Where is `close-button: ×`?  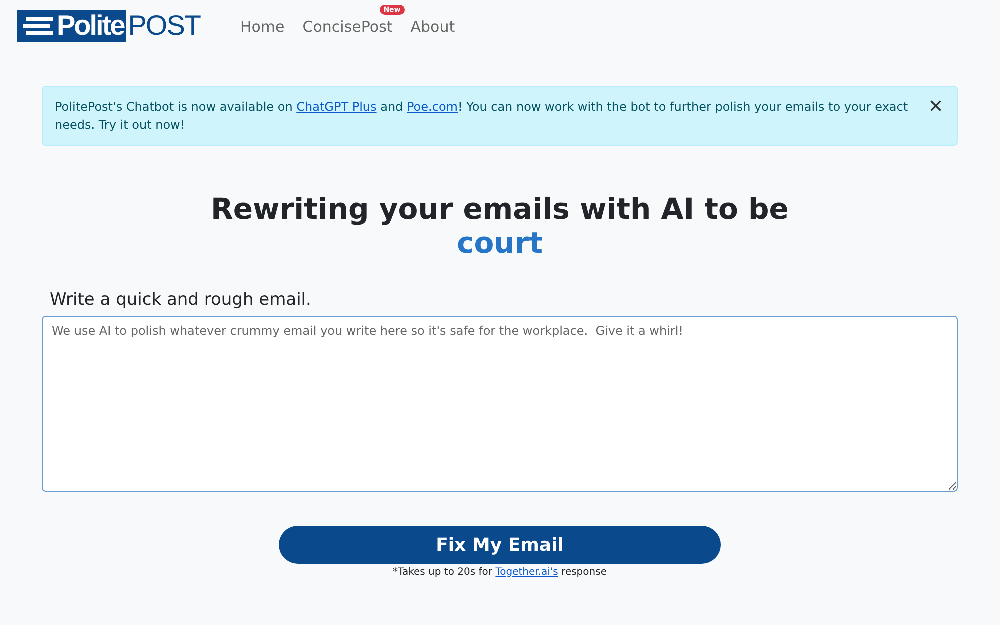 close-button: × is located at coordinates (935, 107).